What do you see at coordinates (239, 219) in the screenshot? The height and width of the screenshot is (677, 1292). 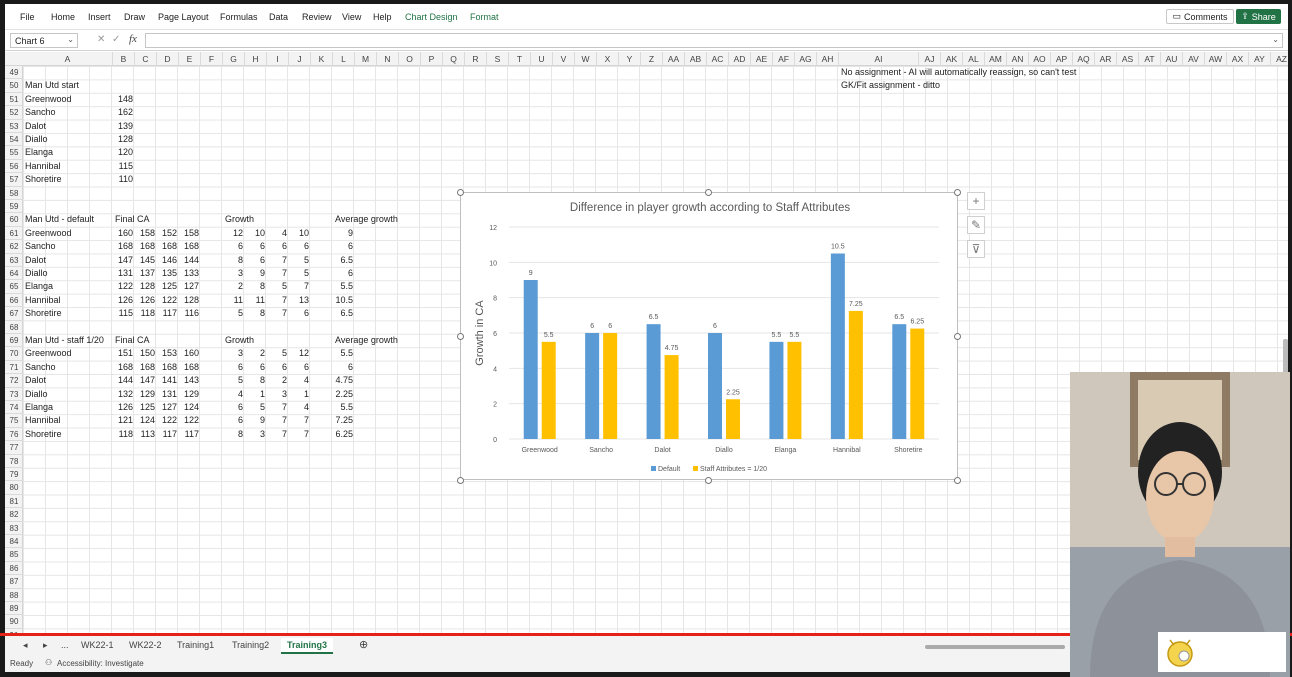 I see `header-growth: Growth` at bounding box center [239, 219].